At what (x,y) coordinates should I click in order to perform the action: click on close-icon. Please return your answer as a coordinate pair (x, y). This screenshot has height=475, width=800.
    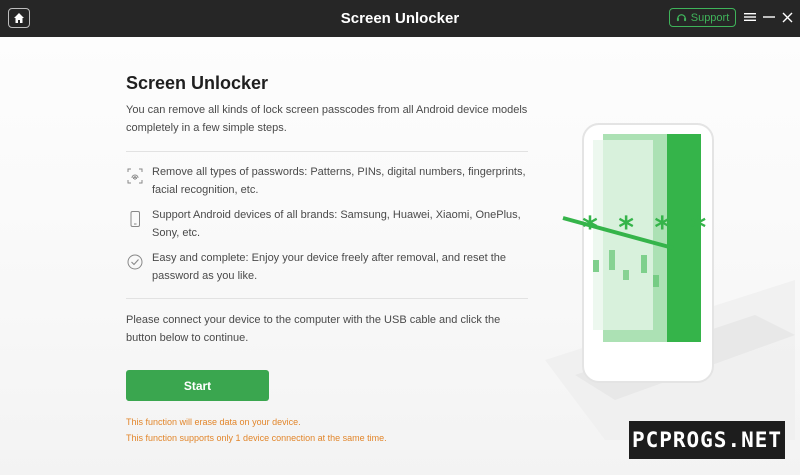
    Looking at the image, I should click on (787, 17).